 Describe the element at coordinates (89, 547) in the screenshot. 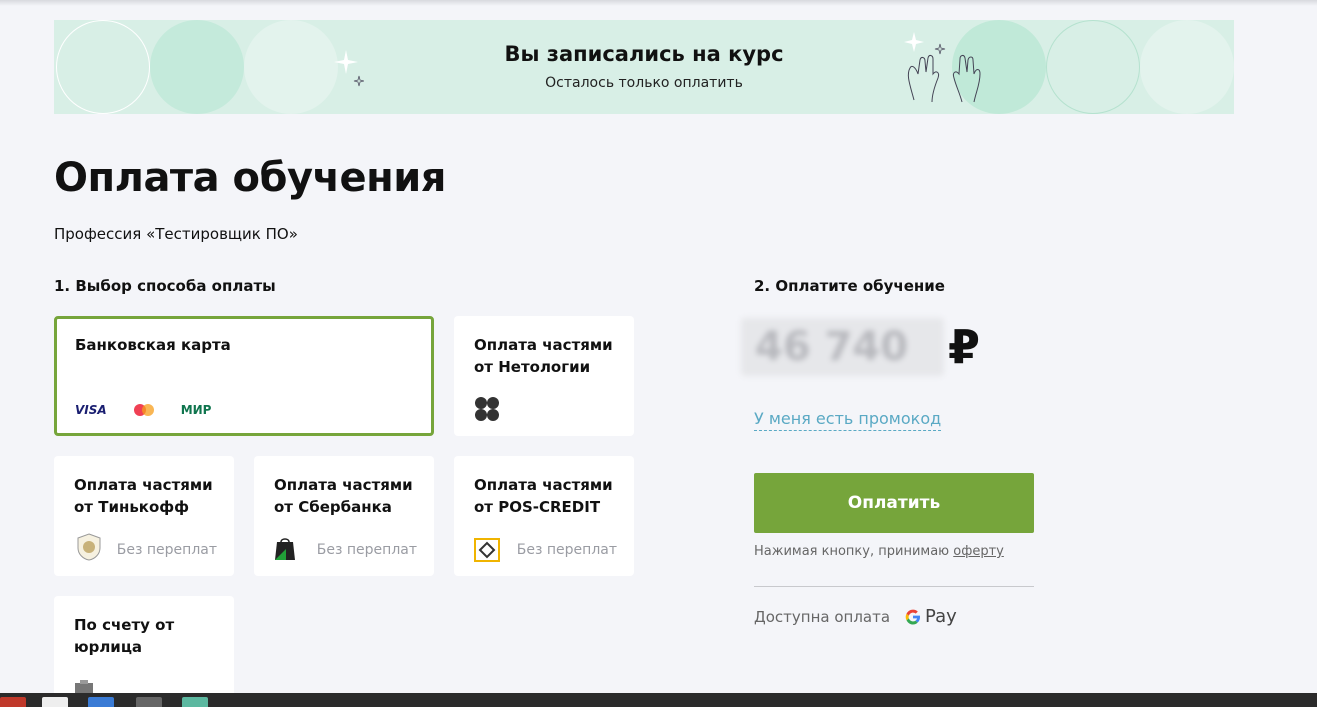

I see `tinkoff-logo-icon` at that location.